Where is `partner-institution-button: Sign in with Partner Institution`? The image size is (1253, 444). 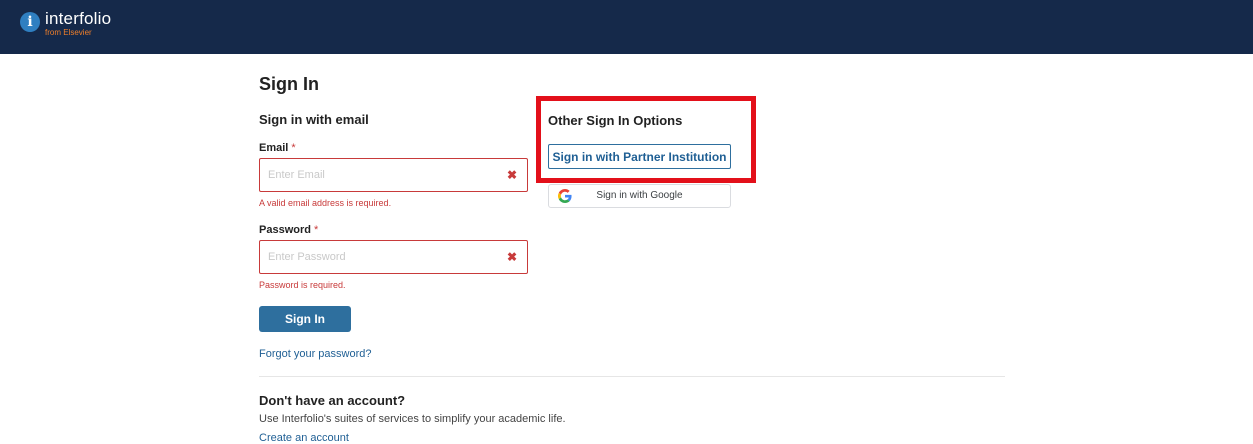
partner-institution-button: Sign in with Partner Institution is located at coordinates (639, 156).